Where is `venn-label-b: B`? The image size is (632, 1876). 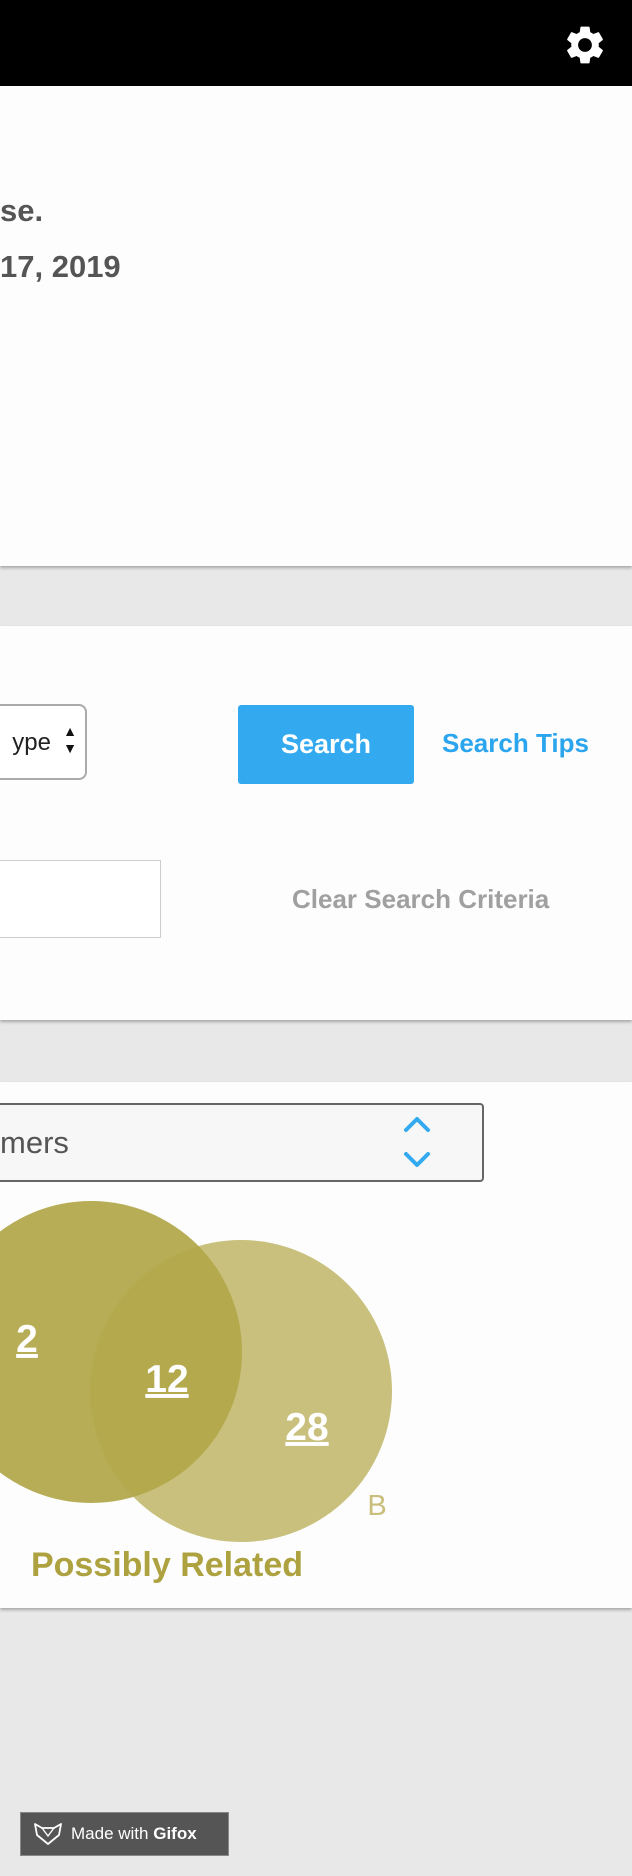 venn-label-b: B is located at coordinates (376, 1506).